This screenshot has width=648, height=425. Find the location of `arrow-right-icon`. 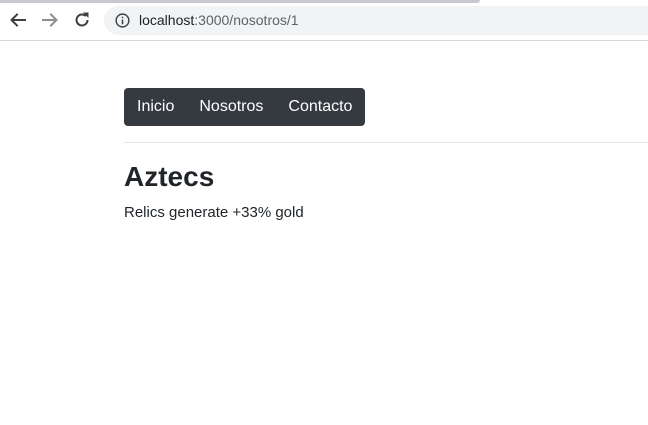

arrow-right-icon is located at coordinates (50, 20).